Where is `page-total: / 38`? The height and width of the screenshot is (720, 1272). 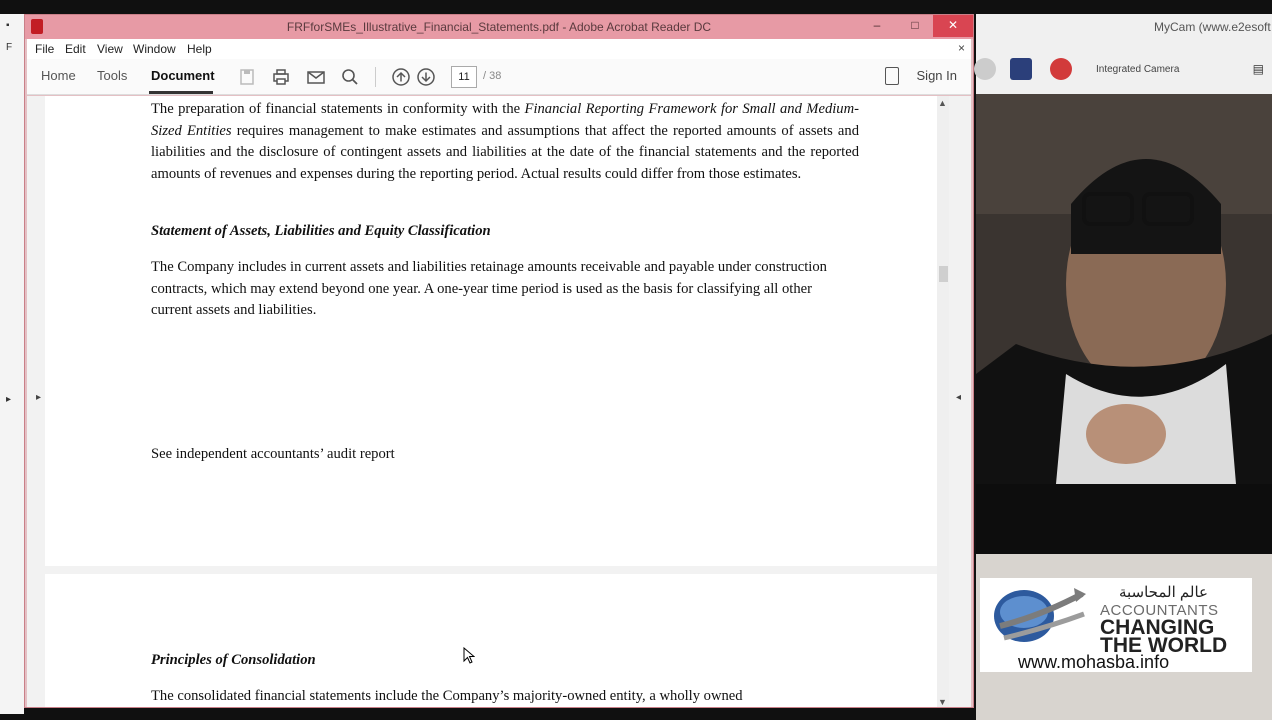
page-total: / 38 is located at coordinates (492, 76).